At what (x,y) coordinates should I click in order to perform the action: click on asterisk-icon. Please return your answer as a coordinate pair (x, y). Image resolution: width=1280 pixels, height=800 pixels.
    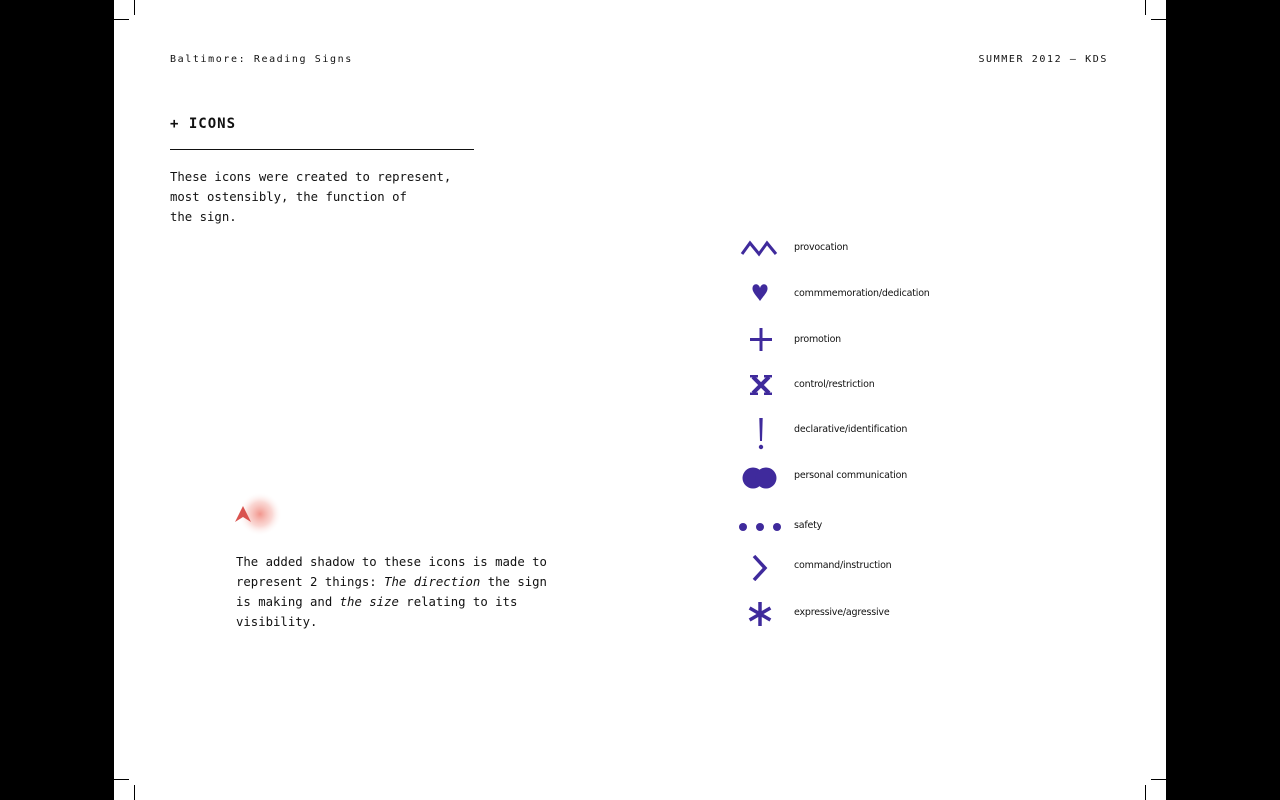
    Looking at the image, I should click on (760, 614).